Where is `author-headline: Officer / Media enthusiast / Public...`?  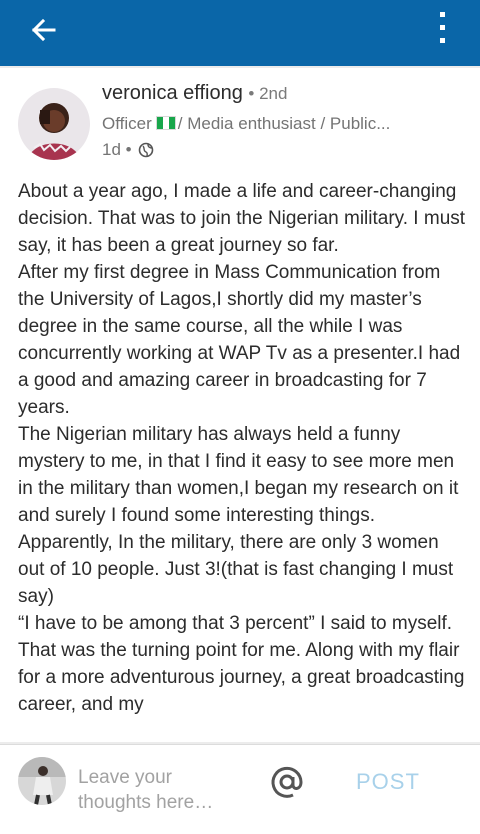 author-headline: Officer / Media enthusiast / Public... is located at coordinates (246, 123).